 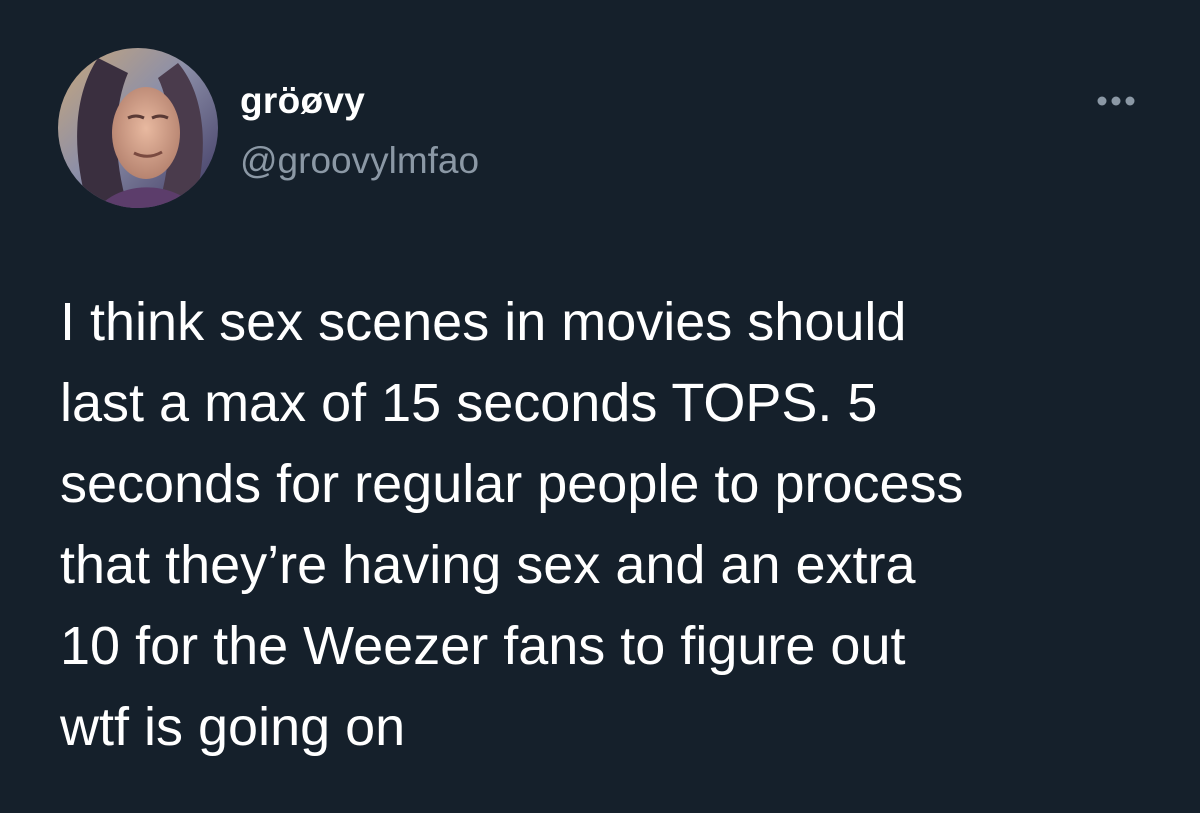 I want to click on ellipsis-icon, so click(x=1116, y=101).